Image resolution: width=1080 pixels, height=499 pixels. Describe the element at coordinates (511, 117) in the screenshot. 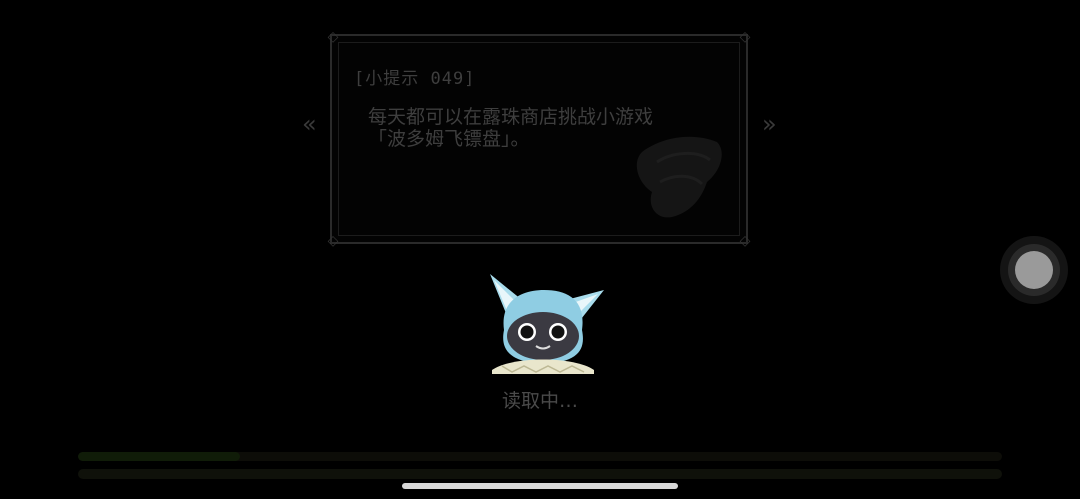

I see `tip-line-1: 每天都可以在露珠商店挑战小游戏` at that location.